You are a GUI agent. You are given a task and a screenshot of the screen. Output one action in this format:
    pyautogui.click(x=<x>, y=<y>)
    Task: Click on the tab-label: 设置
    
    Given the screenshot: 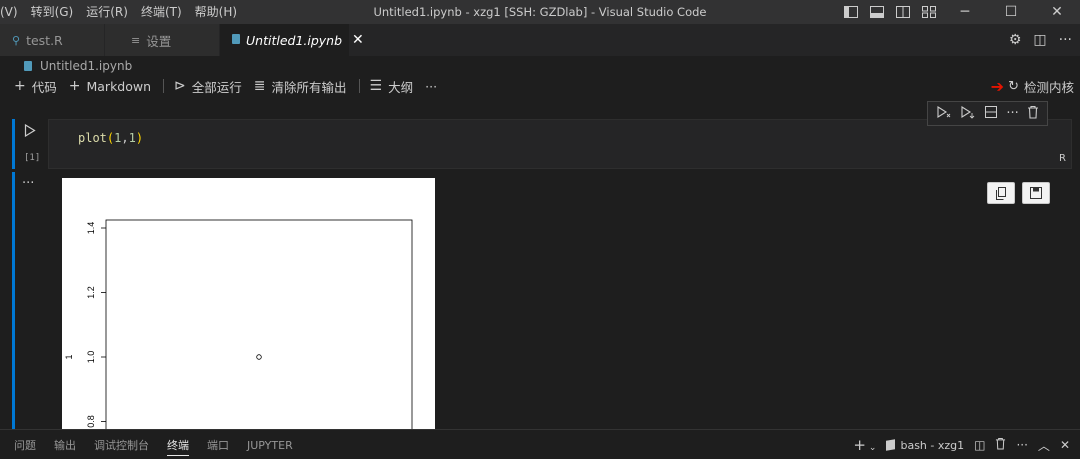 What is the action you would take?
    pyautogui.click(x=159, y=41)
    